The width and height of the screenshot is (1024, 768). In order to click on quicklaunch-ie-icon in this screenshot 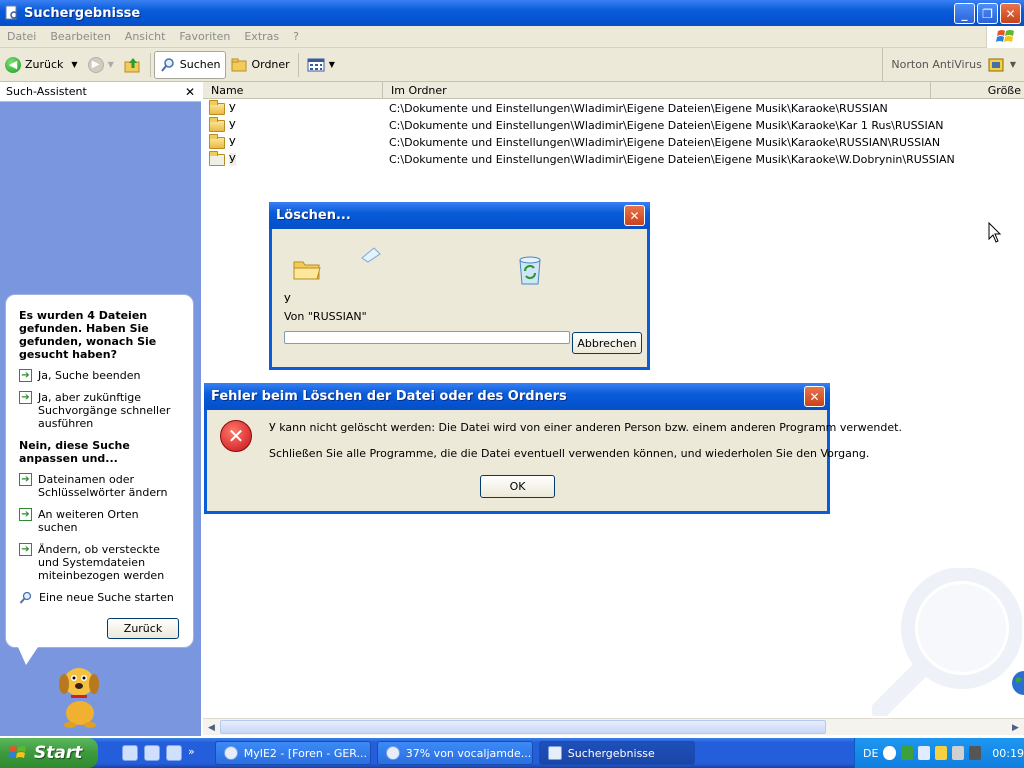, I will do `click(152, 753)`.